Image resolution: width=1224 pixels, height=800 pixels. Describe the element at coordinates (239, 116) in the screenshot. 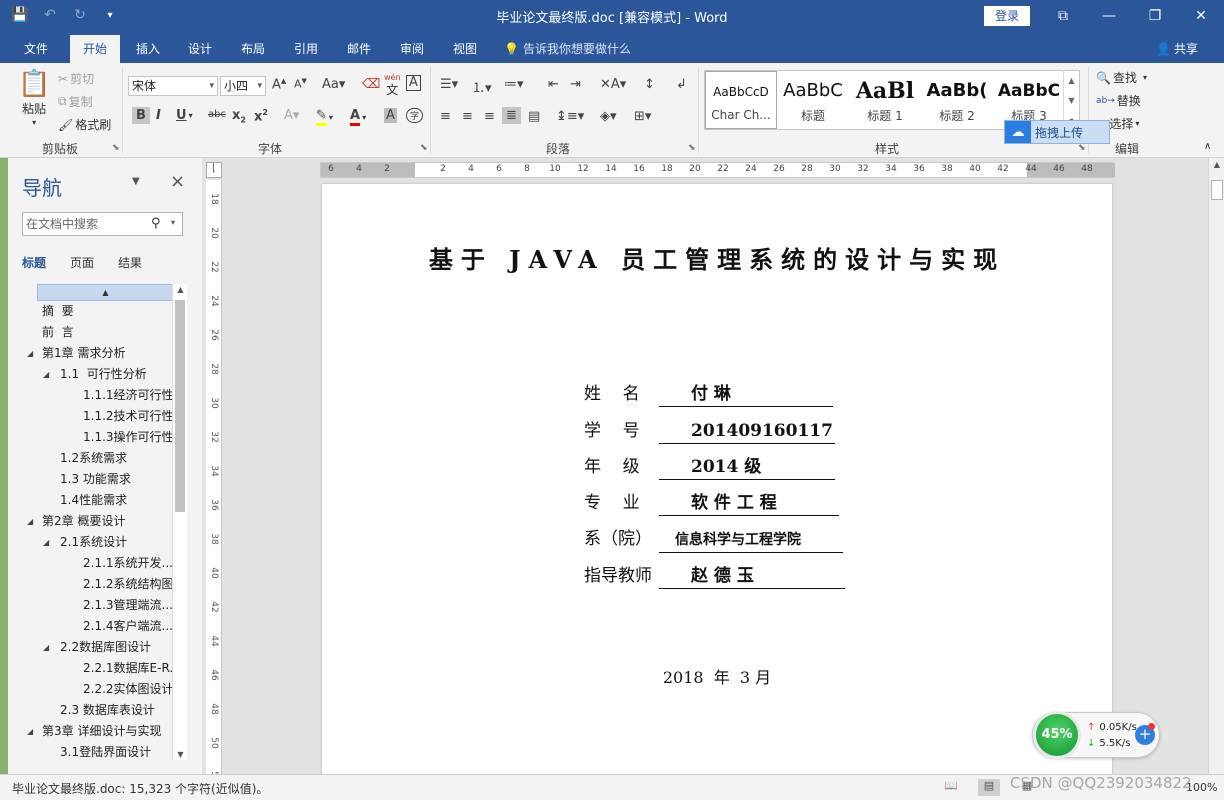

I see `subscript-button: x2` at that location.